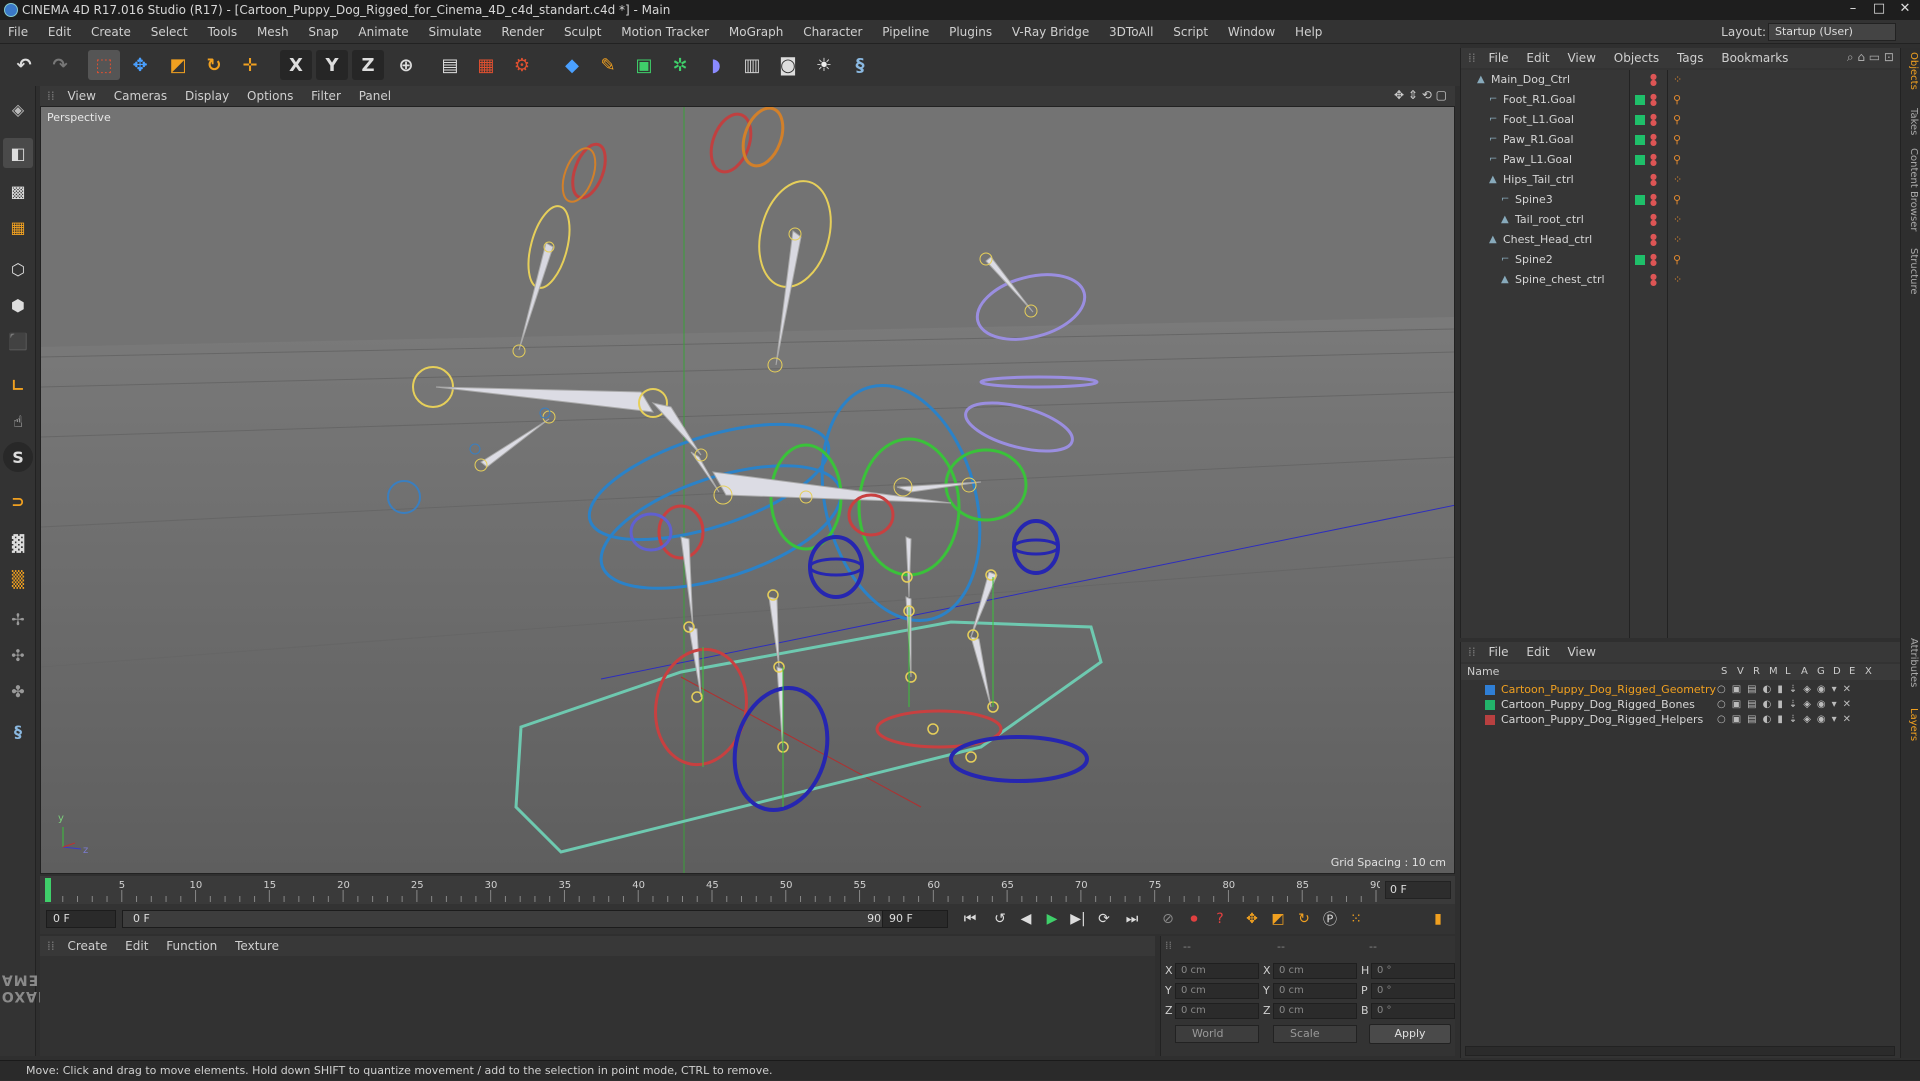 This screenshot has height=1081, width=1920. I want to click on vp-menu-display: Display, so click(207, 96).